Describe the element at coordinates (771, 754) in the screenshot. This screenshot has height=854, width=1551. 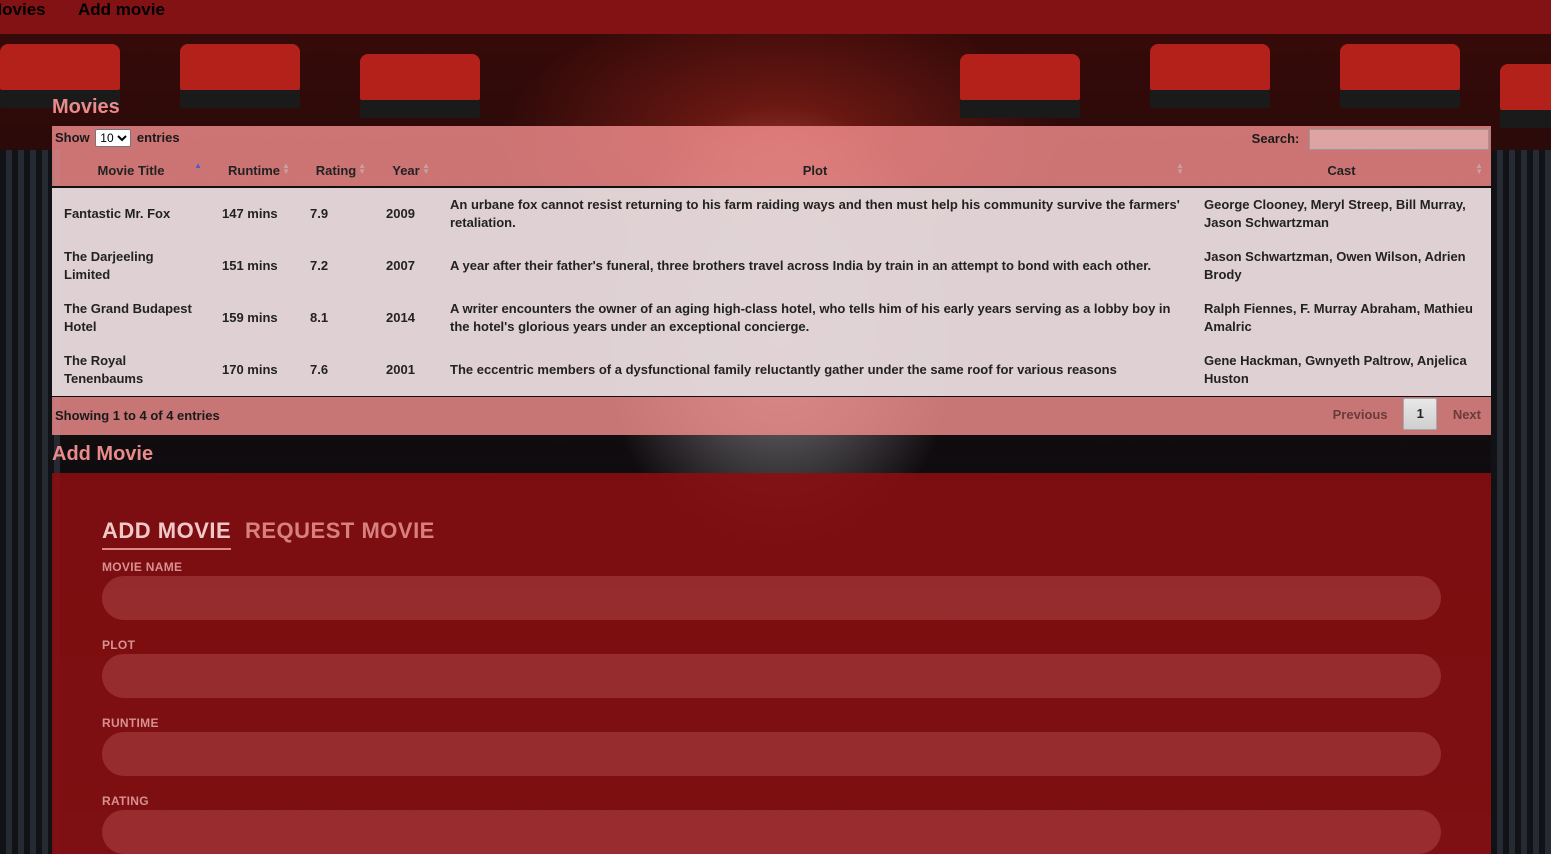
I see `runtime-field` at that location.